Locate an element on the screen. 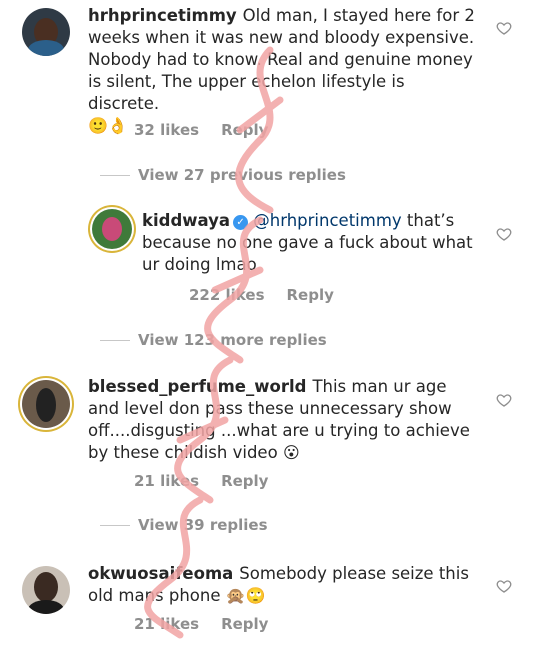 The height and width of the screenshot is (653, 540). like-count: 222 likes is located at coordinates (227, 295).